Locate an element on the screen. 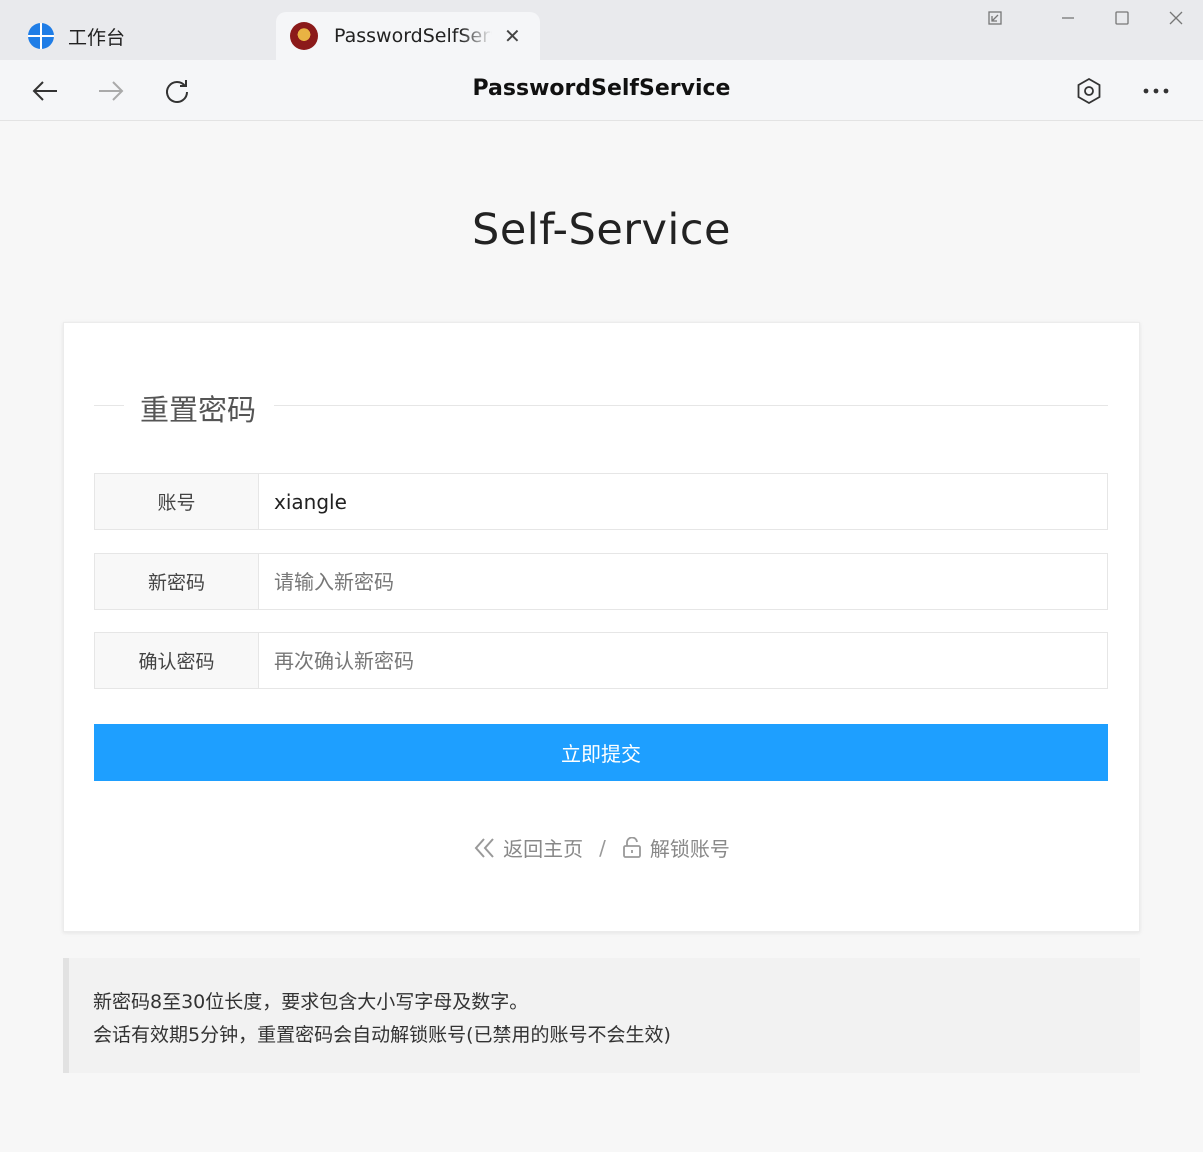  tab-password-self-service: PasswordSelfService ✕ is located at coordinates (408, 36).